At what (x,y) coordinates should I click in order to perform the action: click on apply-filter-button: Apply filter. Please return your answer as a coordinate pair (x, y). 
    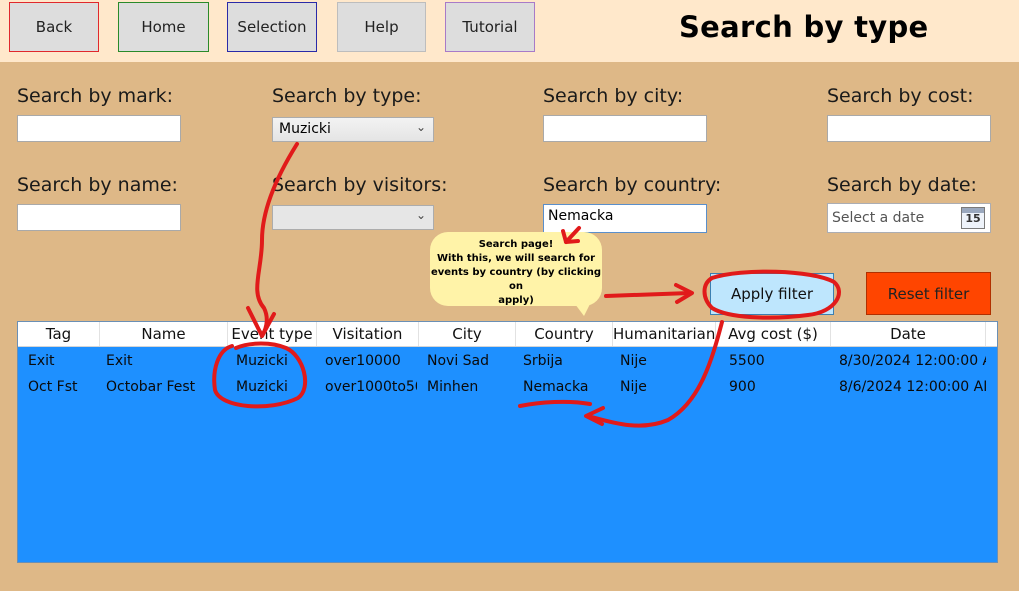
    Looking at the image, I should click on (772, 294).